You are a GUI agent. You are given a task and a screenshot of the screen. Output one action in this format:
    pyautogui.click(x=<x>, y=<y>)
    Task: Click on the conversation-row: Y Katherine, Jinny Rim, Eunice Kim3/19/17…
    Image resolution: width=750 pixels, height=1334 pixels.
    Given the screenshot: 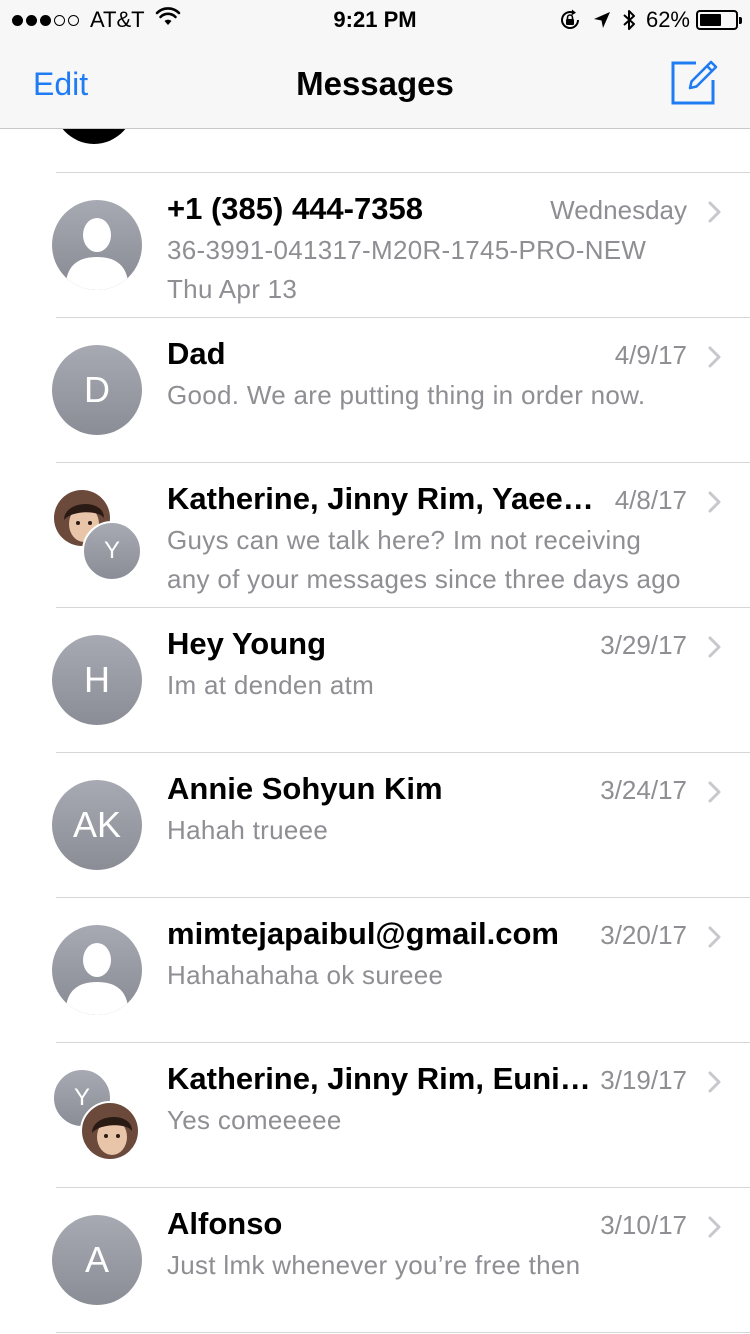 What is the action you would take?
    pyautogui.click(x=375, y=1115)
    